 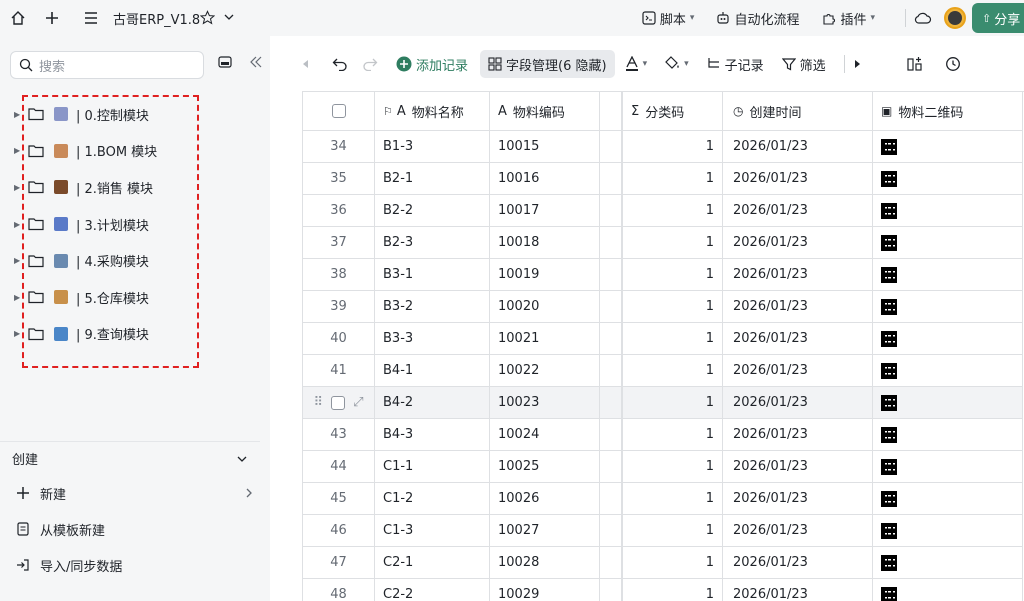 I want to click on create-header: 创建, so click(x=130, y=458).